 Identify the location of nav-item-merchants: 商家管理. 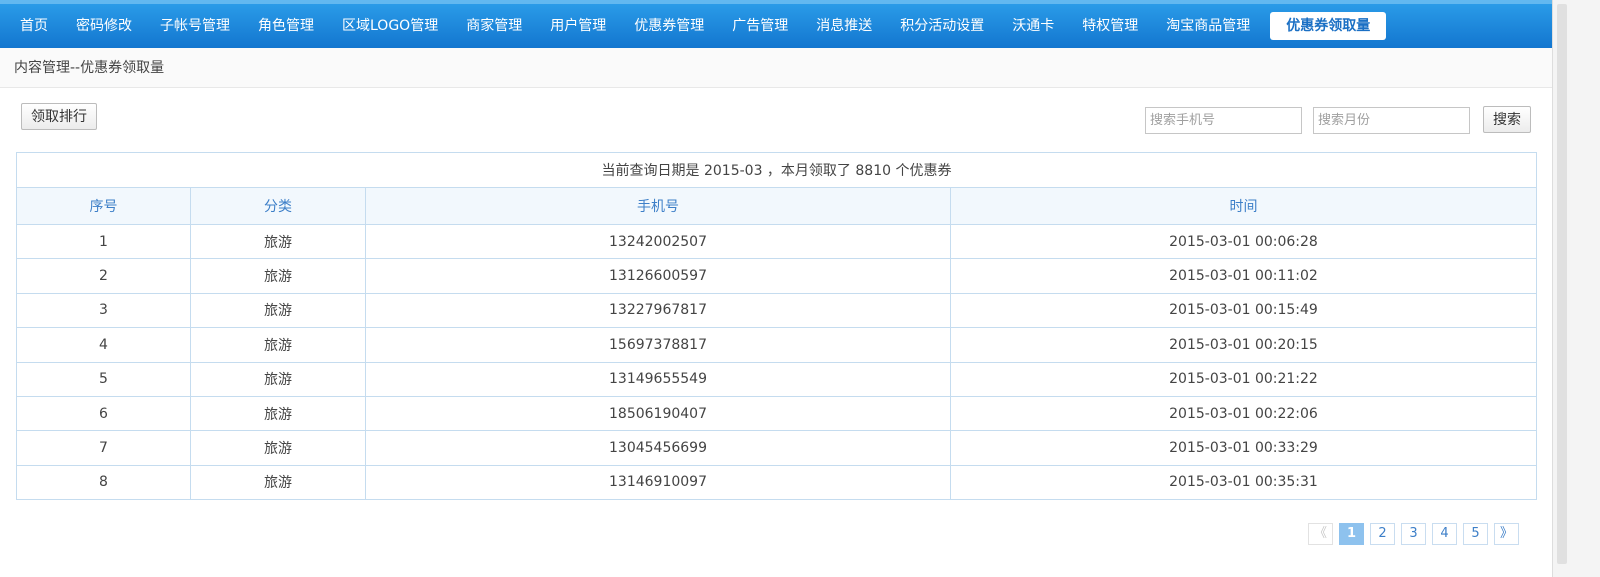
(494, 26).